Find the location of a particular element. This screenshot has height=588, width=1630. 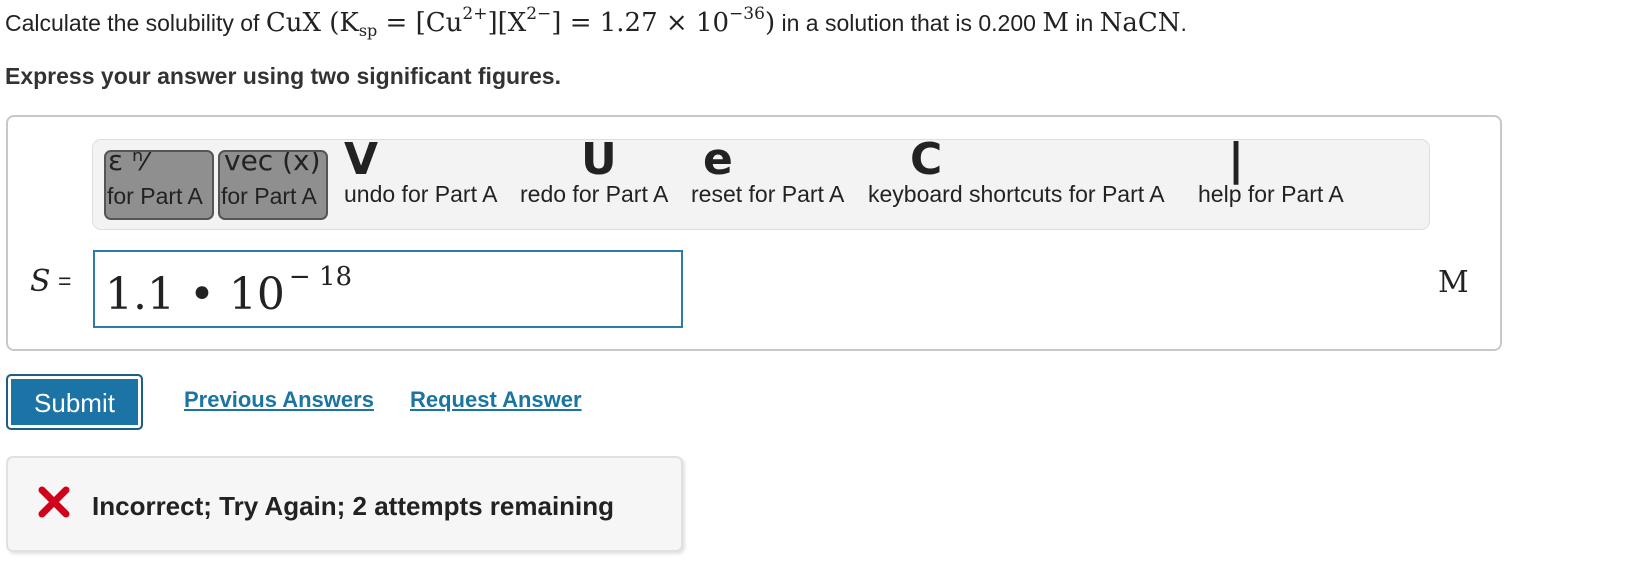

reset-button-label: reset for Part A is located at coordinates (768, 194).